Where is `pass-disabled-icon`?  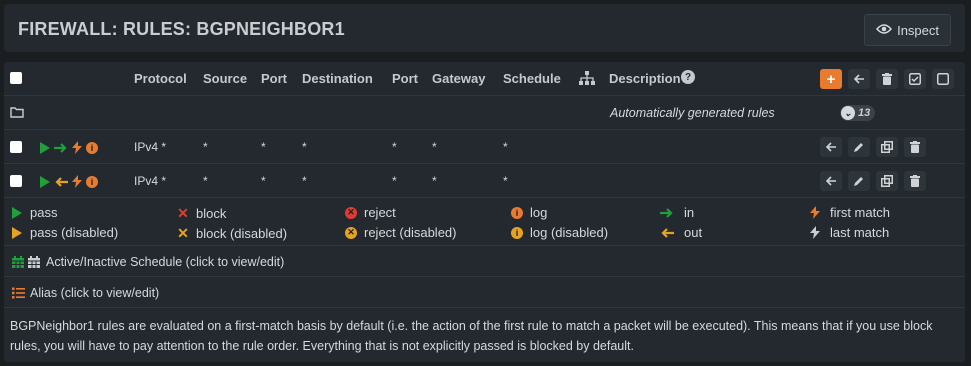
pass-disabled-icon is located at coordinates (17, 232).